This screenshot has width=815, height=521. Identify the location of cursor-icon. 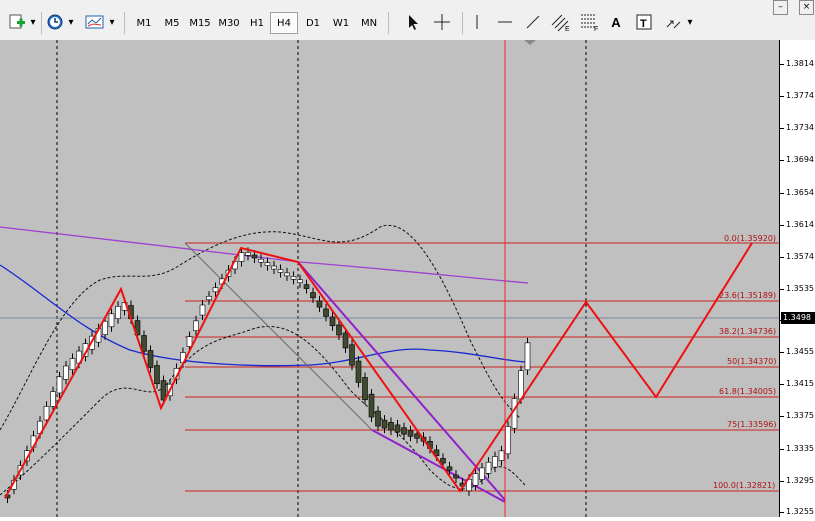
(413, 22).